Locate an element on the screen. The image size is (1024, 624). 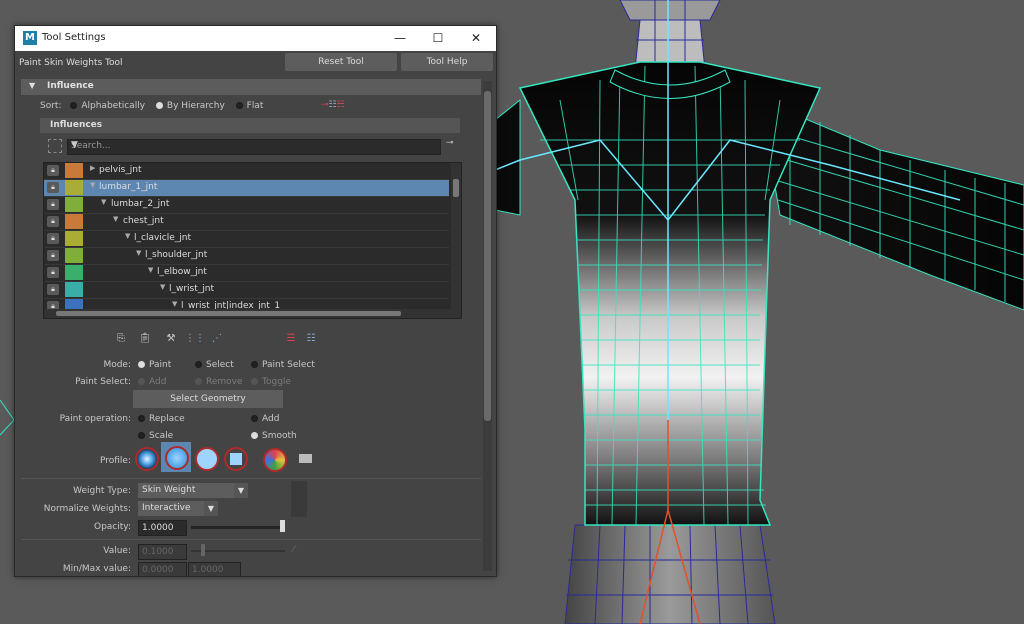
show-influences-icon: ⋰ is located at coordinates (217, 339).